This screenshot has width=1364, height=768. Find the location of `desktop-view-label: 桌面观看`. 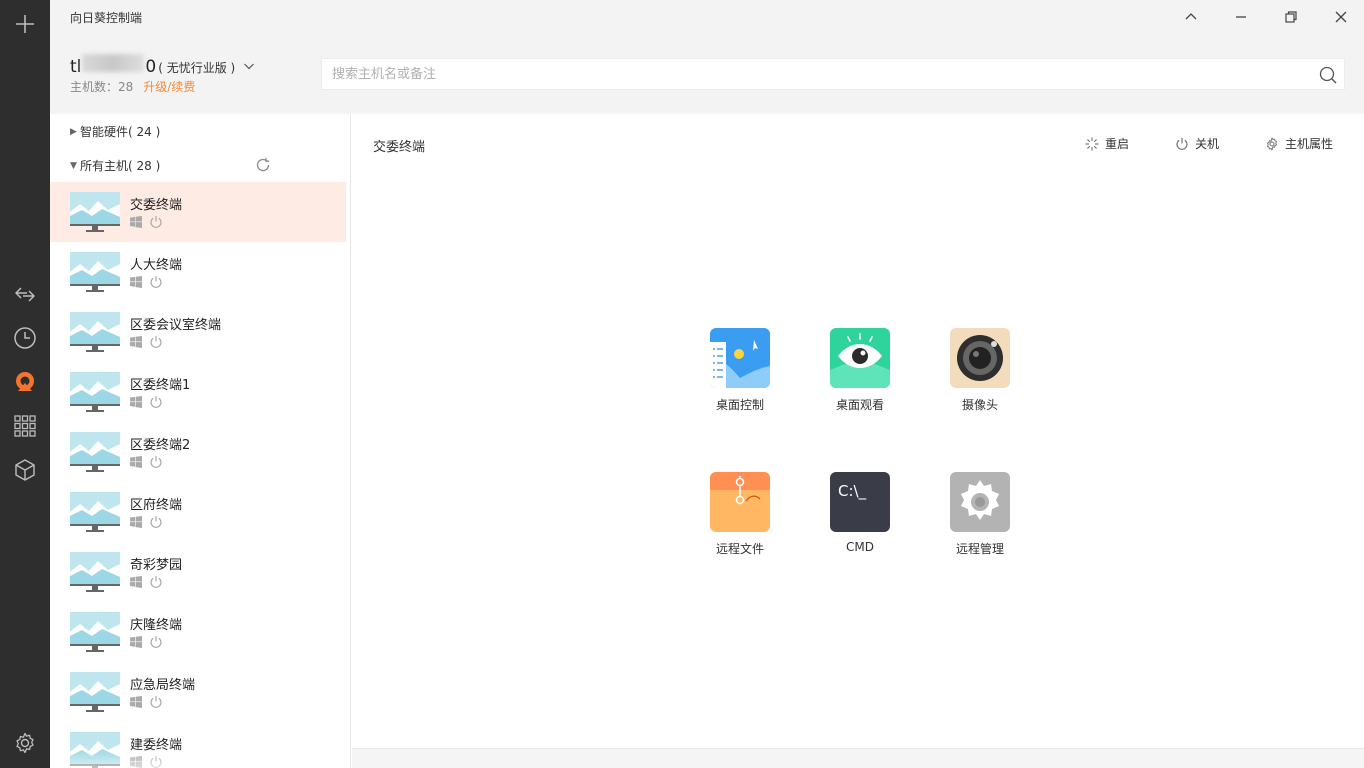

desktop-view-label: 桌面观看 is located at coordinates (859, 405).